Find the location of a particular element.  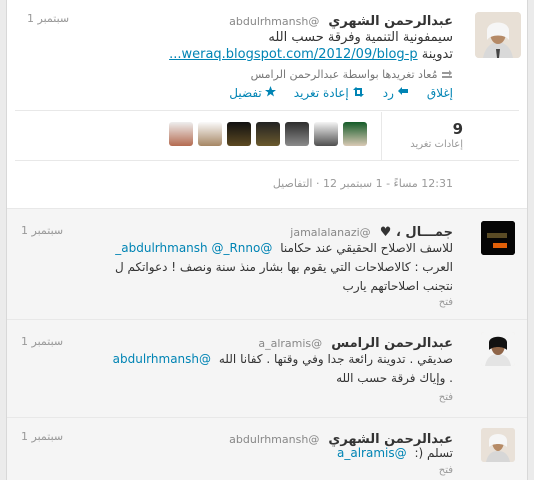

close-button: إغلاق is located at coordinates (440, 93).